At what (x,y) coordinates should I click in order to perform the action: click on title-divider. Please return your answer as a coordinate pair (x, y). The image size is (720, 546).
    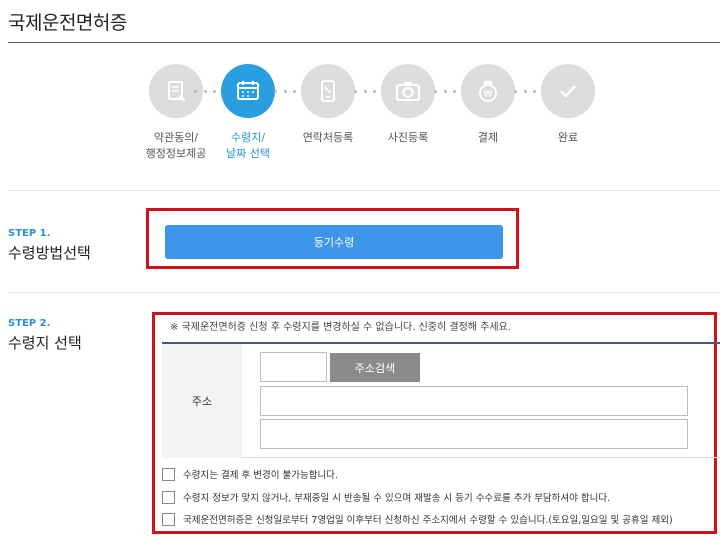
    Looking at the image, I should click on (364, 42).